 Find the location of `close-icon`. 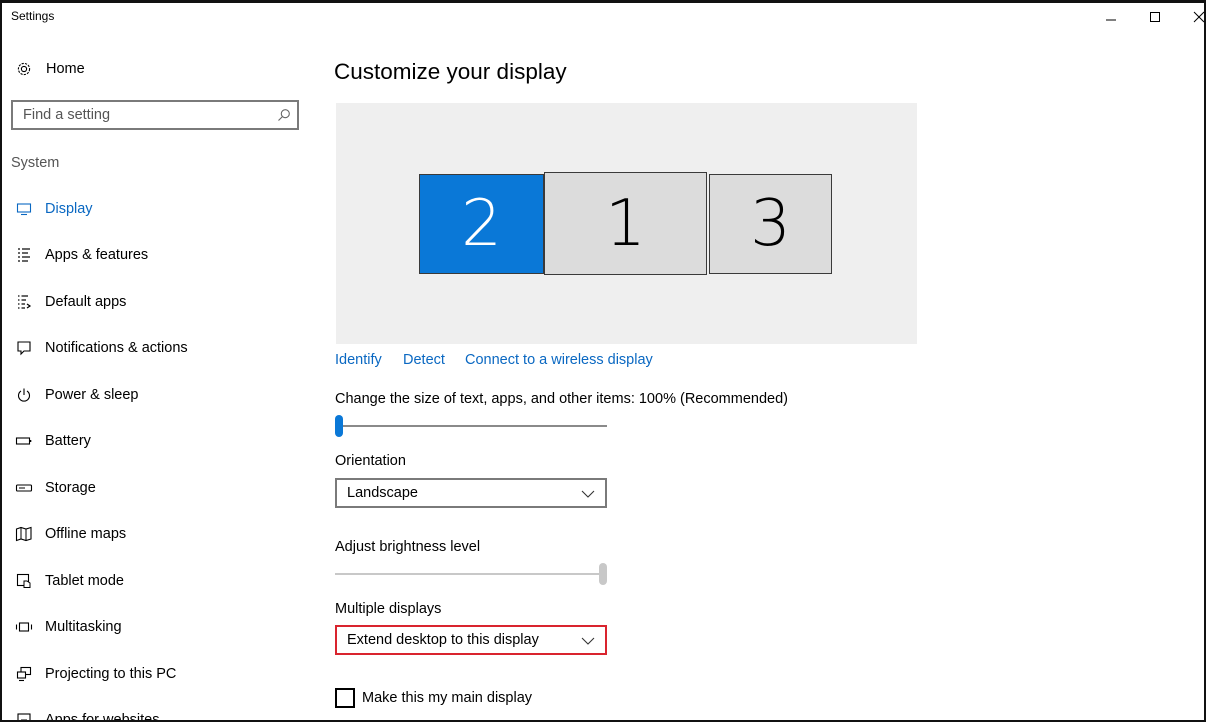

close-icon is located at coordinates (1198, 17).